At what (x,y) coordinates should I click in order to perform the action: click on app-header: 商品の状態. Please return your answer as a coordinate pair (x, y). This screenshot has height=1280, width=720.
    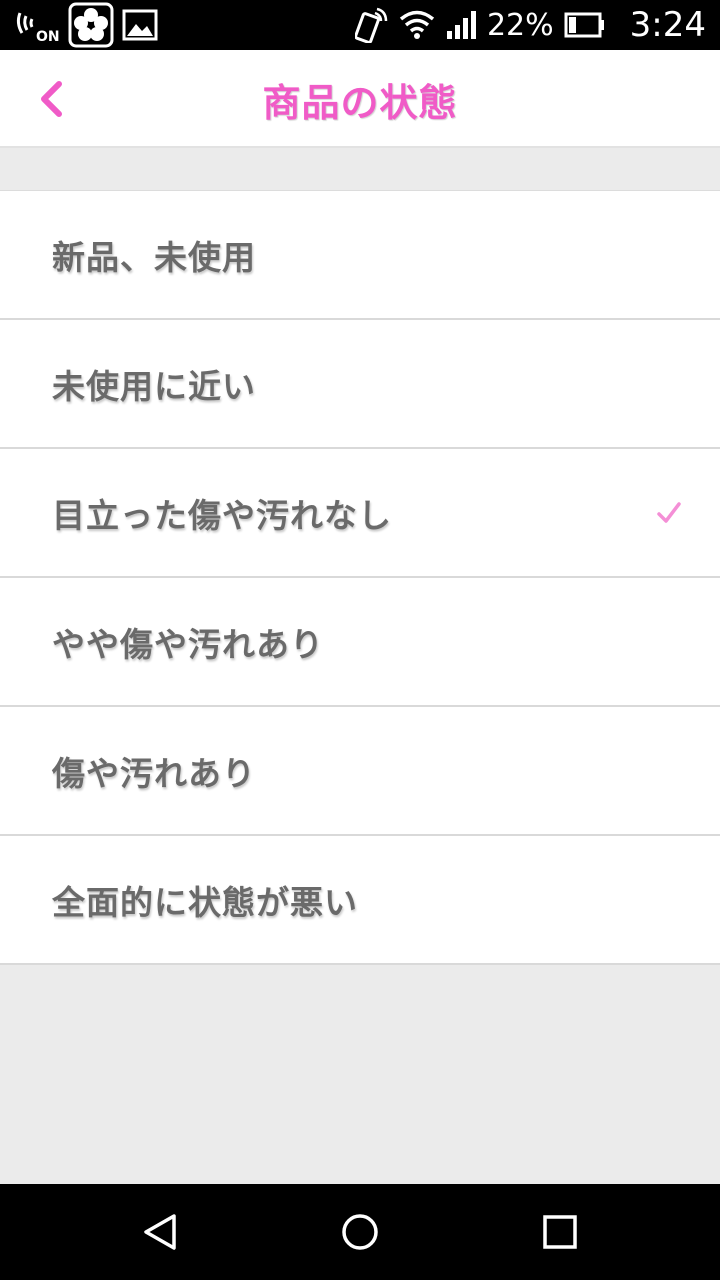
    Looking at the image, I should click on (360, 99).